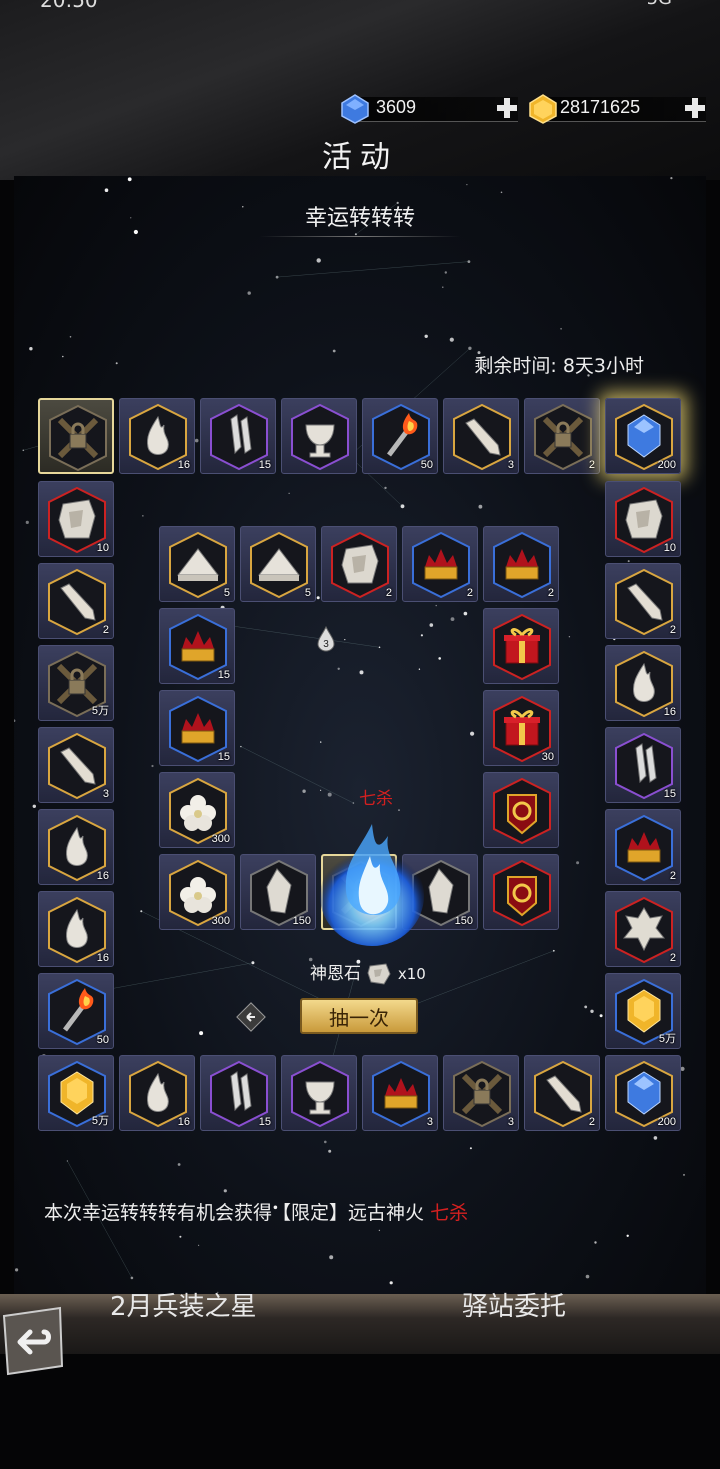 The width and height of the screenshot is (720, 1469). Describe the element at coordinates (411, 974) in the screenshot. I see `cost-count: x10` at that location.